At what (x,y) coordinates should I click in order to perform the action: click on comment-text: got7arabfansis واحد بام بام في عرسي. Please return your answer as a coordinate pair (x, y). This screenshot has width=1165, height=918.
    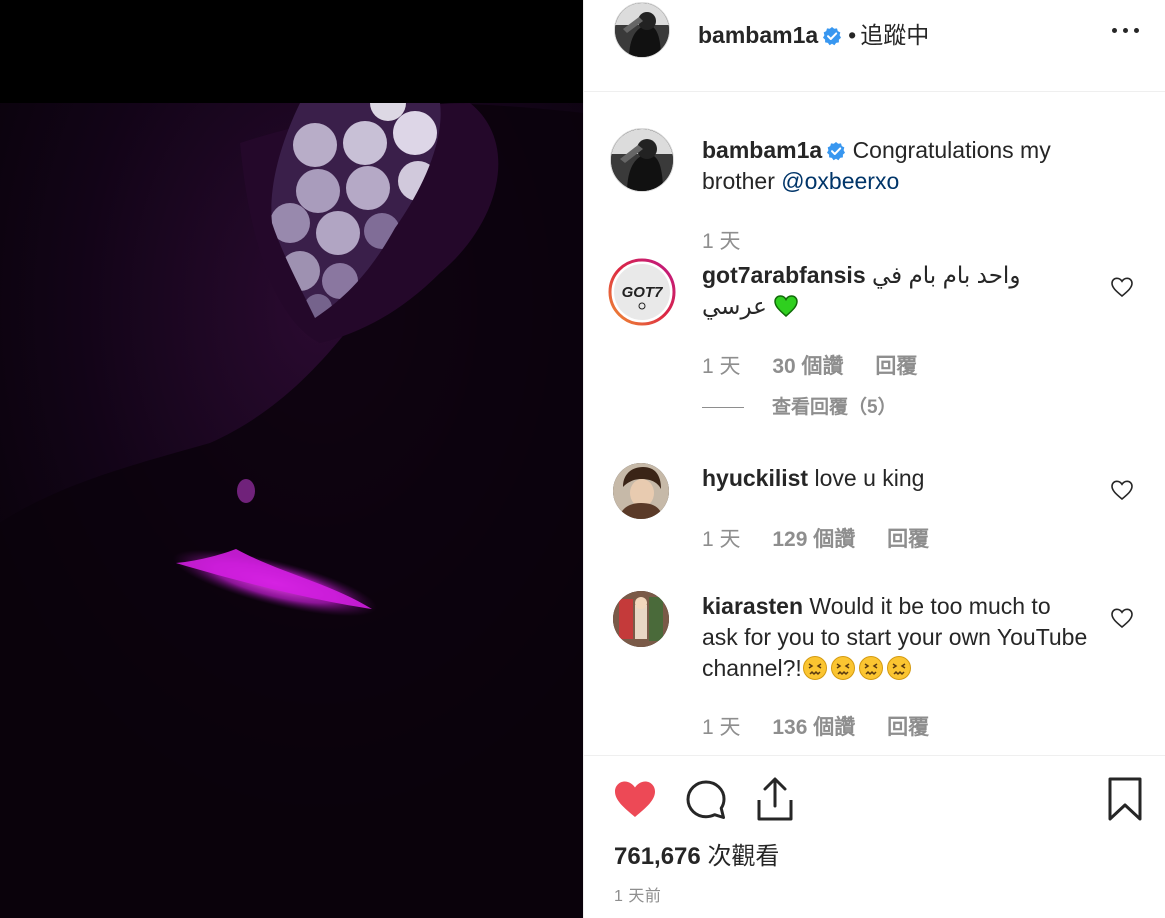
    Looking at the image, I should click on (892, 291).